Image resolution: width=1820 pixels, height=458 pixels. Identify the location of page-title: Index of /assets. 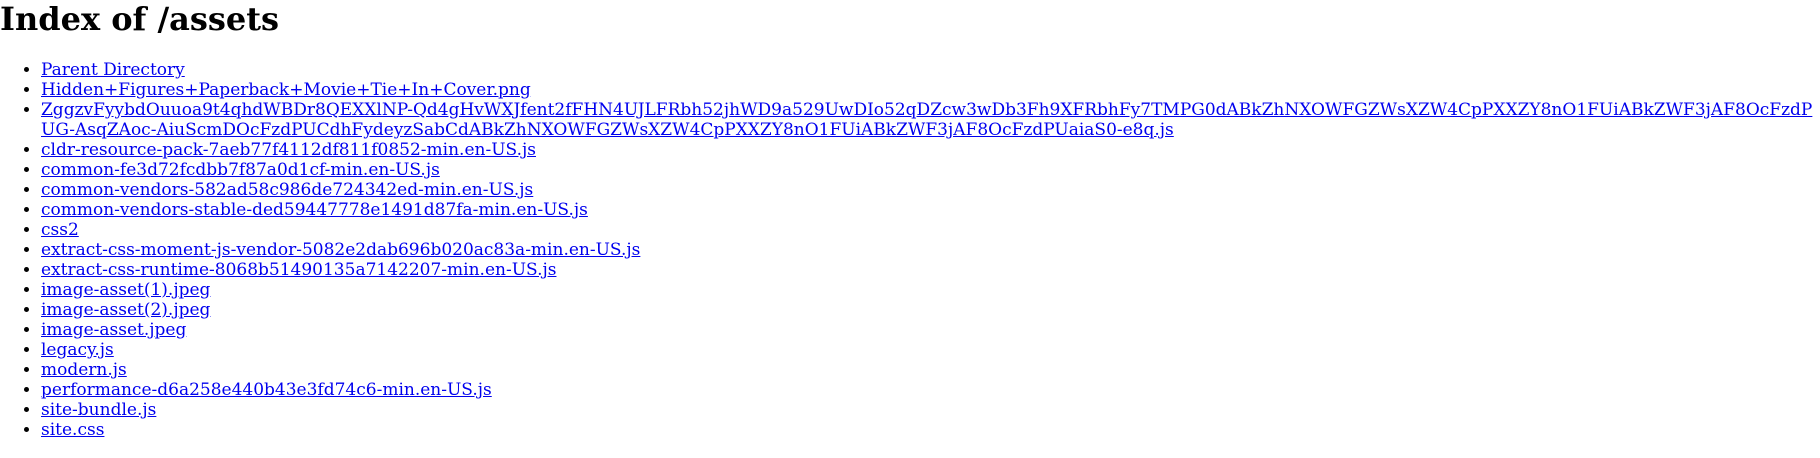
(140, 19).